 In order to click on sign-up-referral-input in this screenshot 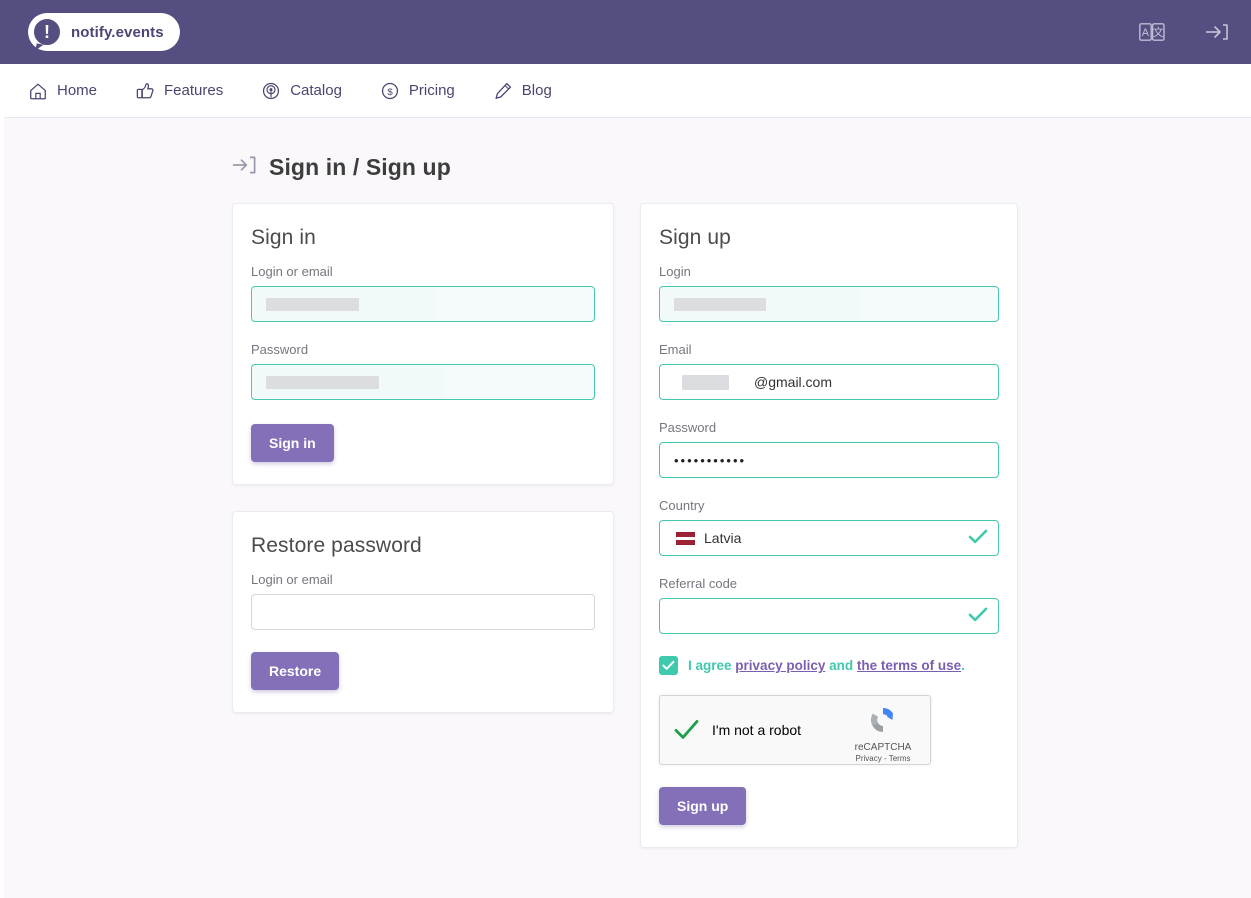, I will do `click(829, 616)`.